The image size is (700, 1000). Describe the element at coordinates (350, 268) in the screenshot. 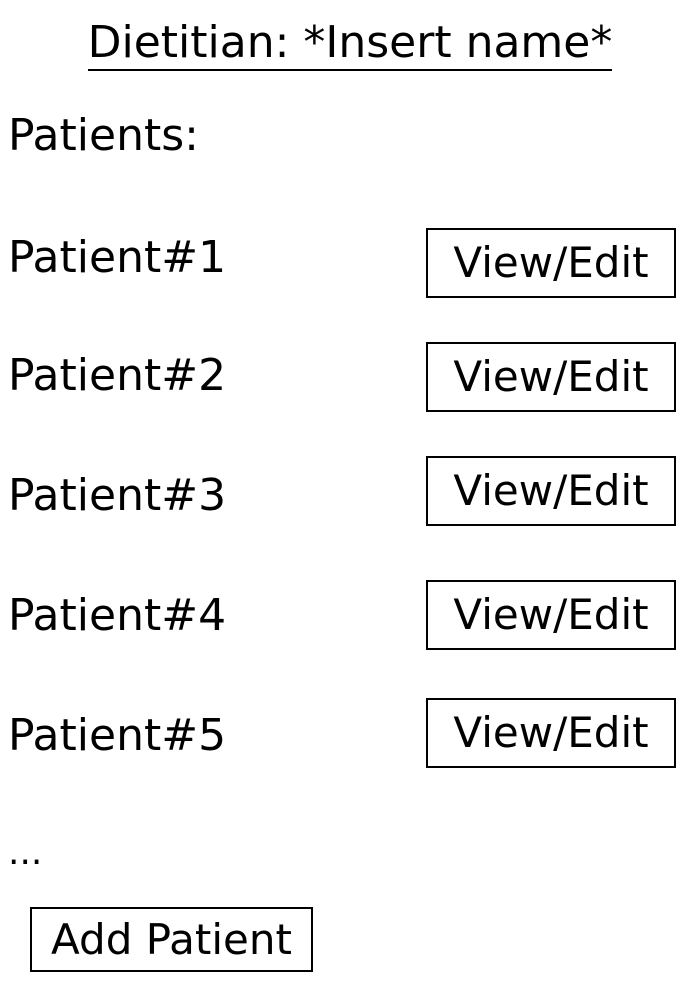

I see `list-item: Patient#1 View/Edit` at that location.